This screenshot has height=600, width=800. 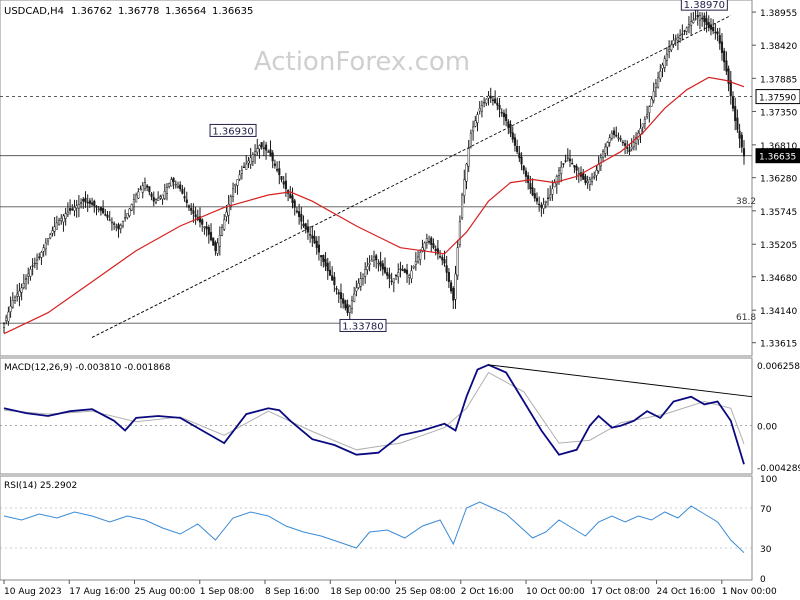 What do you see at coordinates (767, 428) in the screenshot?
I see `macd-tick-label: 0.00` at bounding box center [767, 428].